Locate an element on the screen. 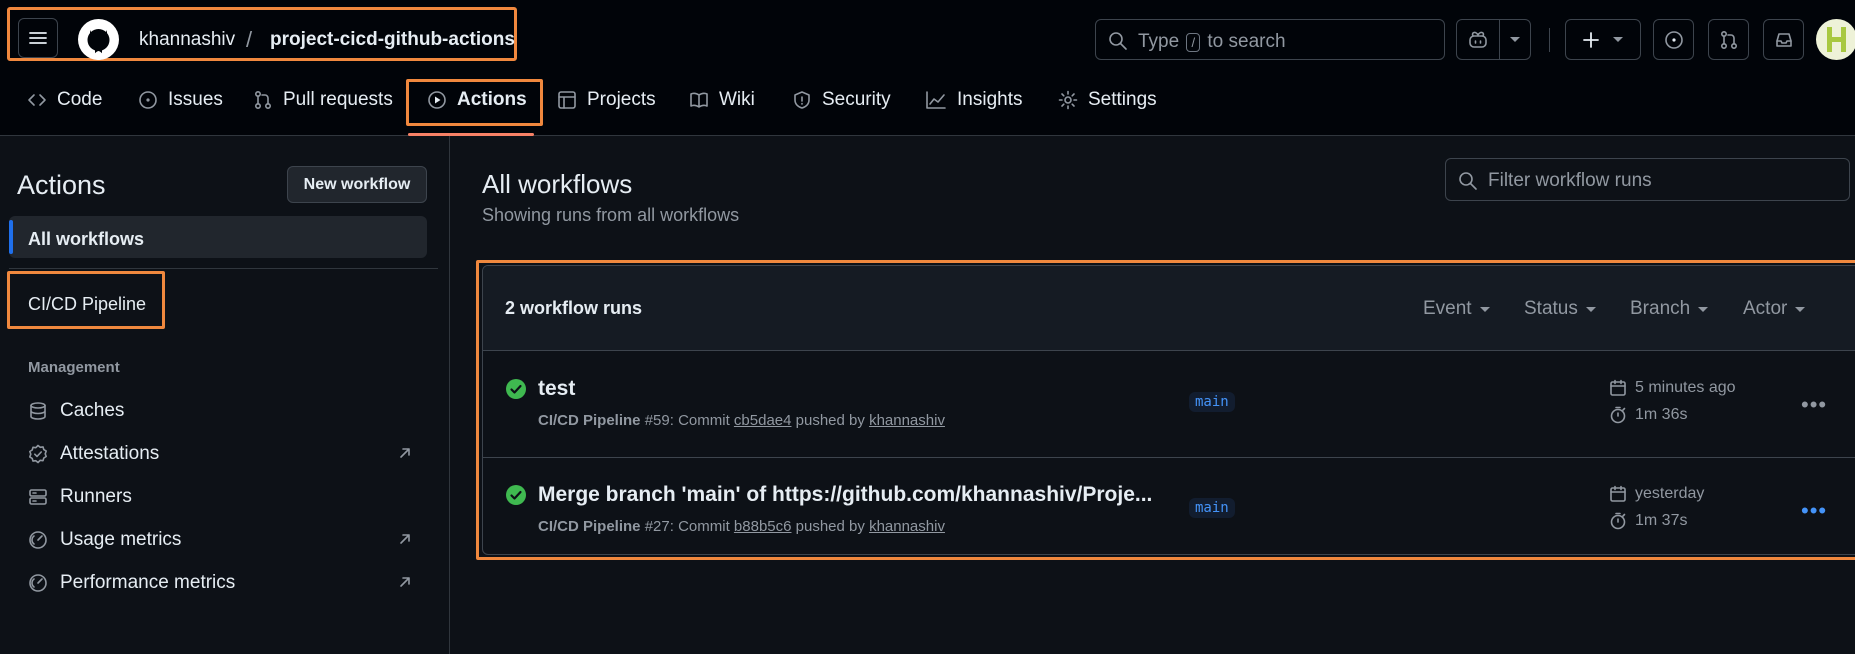  global-search: Type / to search is located at coordinates (1270, 39).